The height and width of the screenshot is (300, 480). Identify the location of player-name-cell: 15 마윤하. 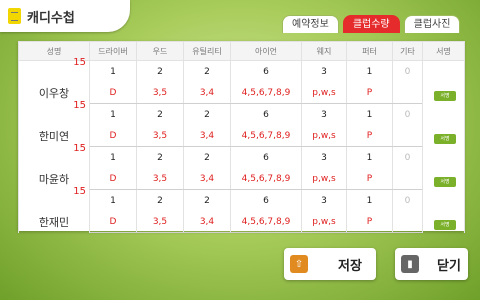
(54, 166).